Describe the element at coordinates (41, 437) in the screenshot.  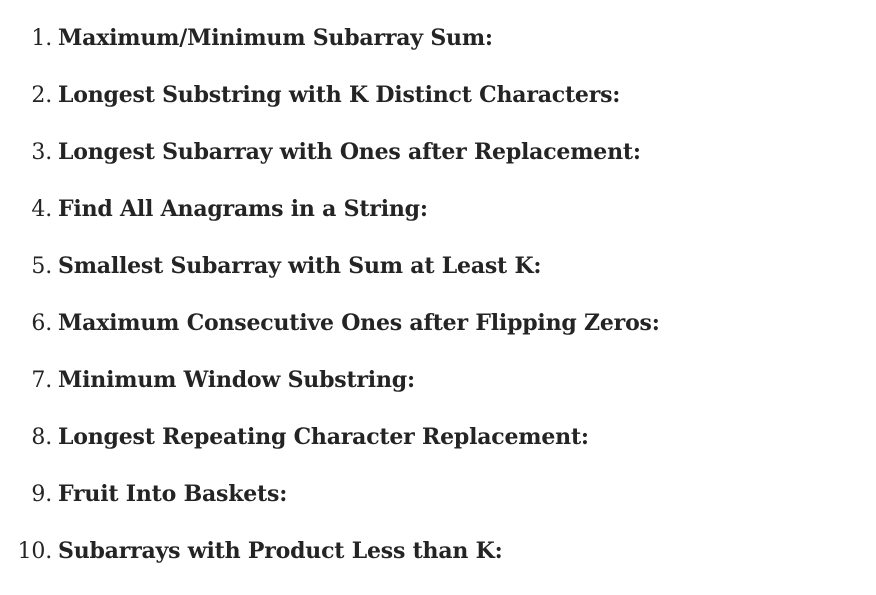
I see `list-item-number: 8.` at that location.